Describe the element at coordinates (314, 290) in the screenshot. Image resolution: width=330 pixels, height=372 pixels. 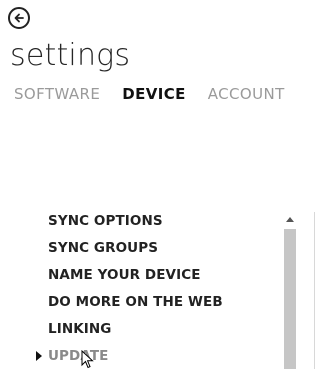
I see `pane-divider` at that location.